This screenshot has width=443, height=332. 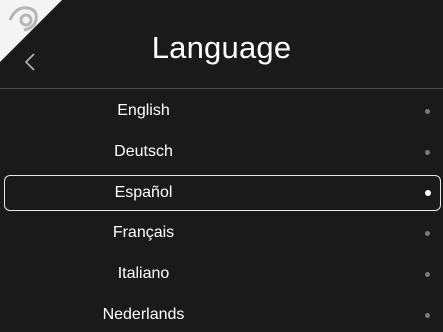 I want to click on language-option-francais: Français, so click(x=221, y=233).